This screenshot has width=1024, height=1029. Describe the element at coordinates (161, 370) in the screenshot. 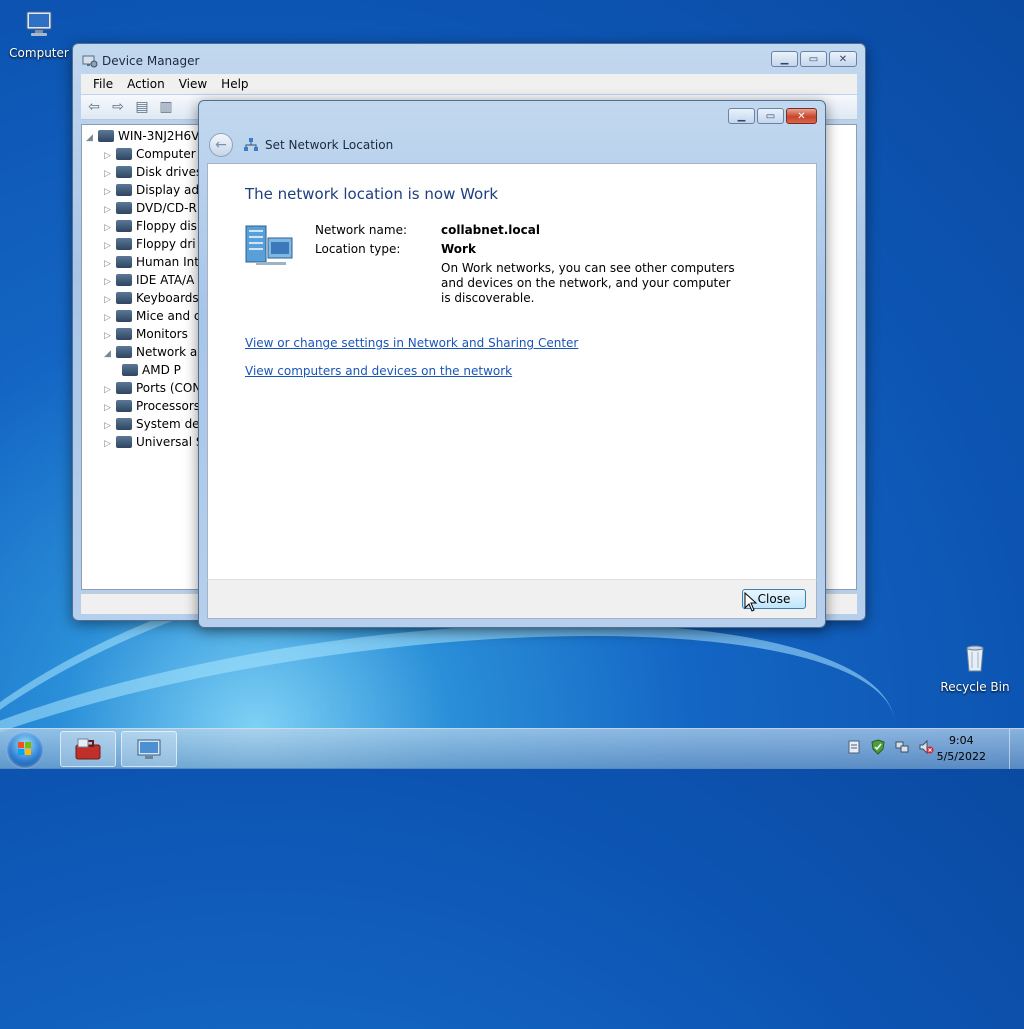

I see `tree-item-label: AMD P` at that location.